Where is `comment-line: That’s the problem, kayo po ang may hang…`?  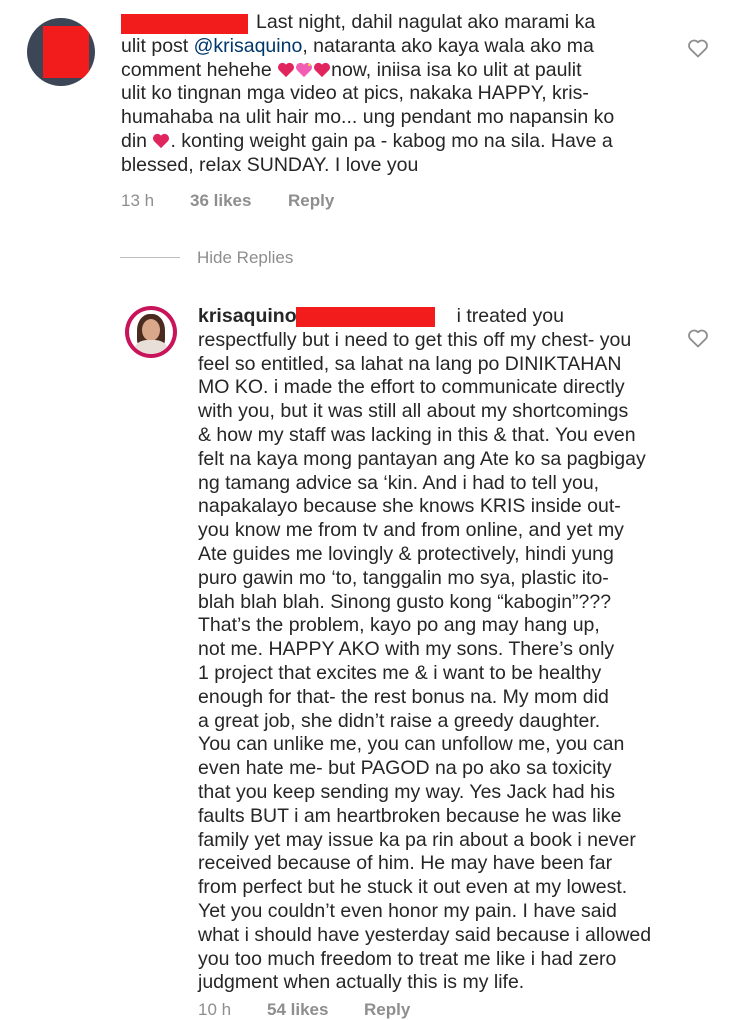 comment-line: That’s the problem, kayo po ang may hang… is located at coordinates (399, 625).